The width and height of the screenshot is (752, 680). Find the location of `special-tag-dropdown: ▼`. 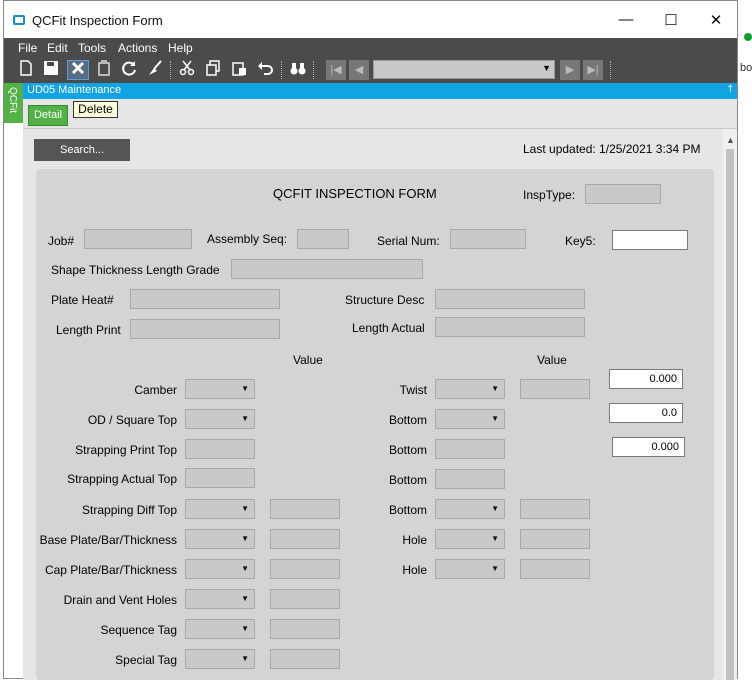

special-tag-dropdown: ▼ is located at coordinates (220, 659).